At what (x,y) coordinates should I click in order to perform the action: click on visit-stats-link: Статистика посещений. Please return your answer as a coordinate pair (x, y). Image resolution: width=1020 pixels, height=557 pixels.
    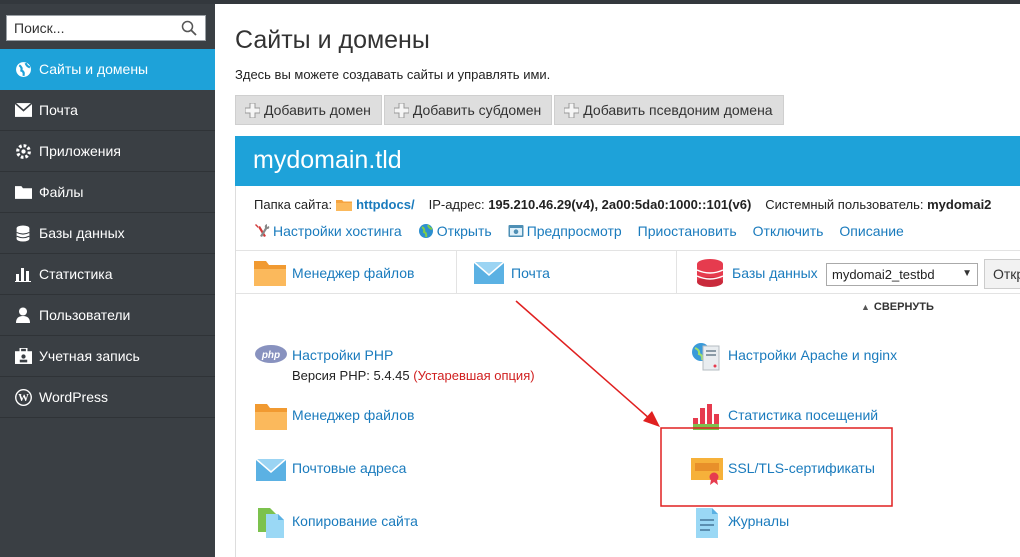
    Looking at the image, I should click on (803, 415).